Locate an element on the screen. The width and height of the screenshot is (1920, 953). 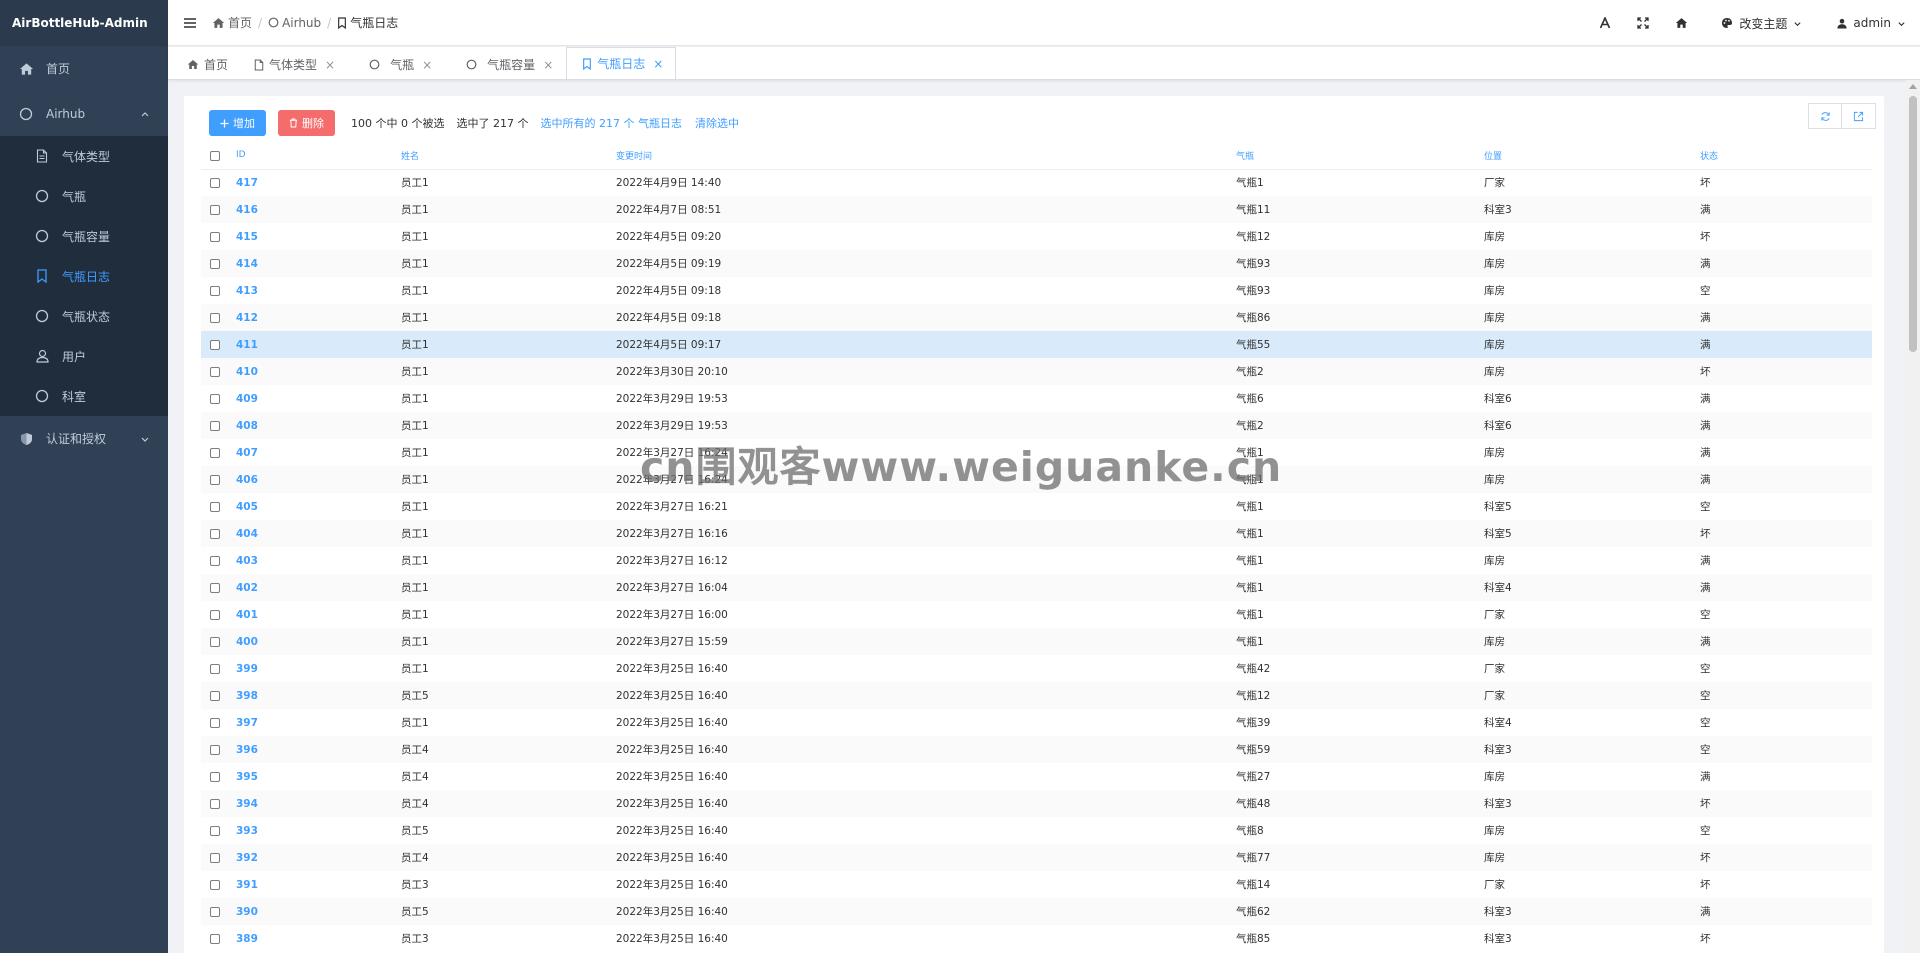
select-all-checkbox is located at coordinates (215, 155).